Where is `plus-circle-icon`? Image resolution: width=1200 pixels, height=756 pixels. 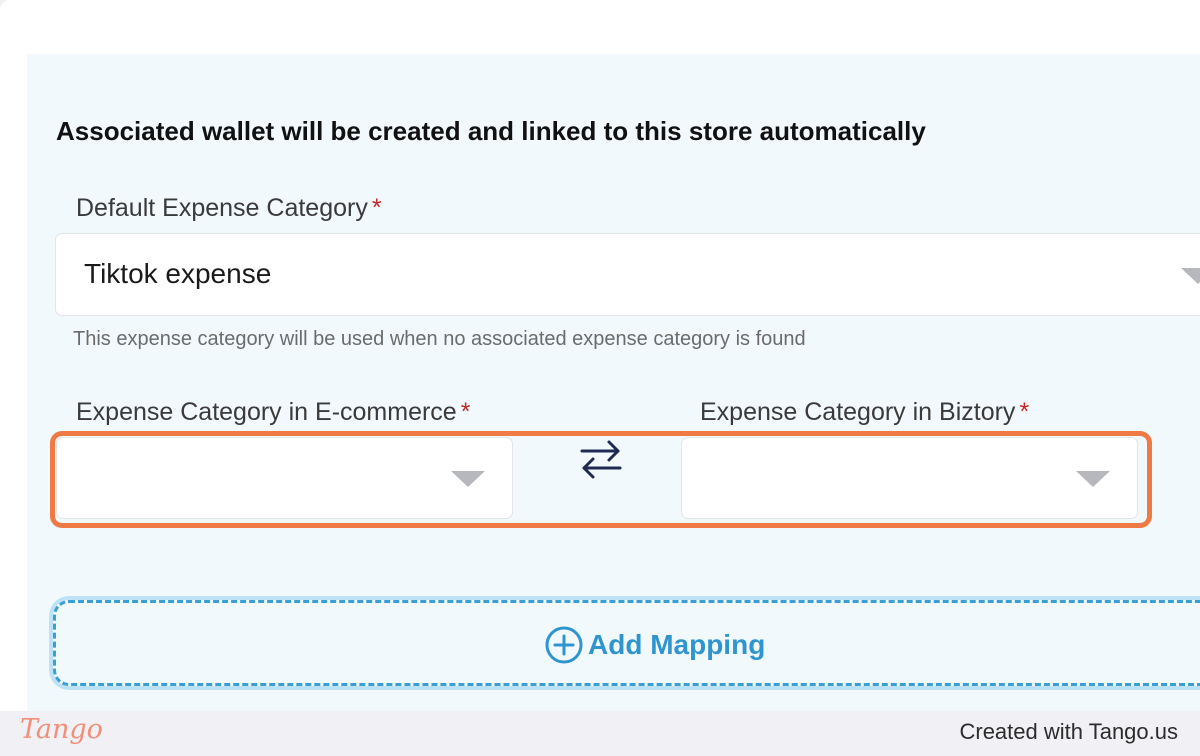 plus-circle-icon is located at coordinates (564, 645).